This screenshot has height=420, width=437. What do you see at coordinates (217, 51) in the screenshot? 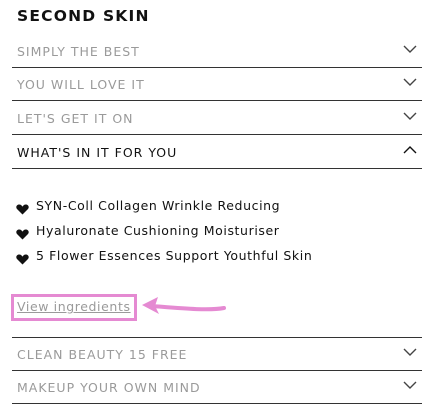
I see `accordion-simply-the-best: SIMPLY THE BEST` at bounding box center [217, 51].